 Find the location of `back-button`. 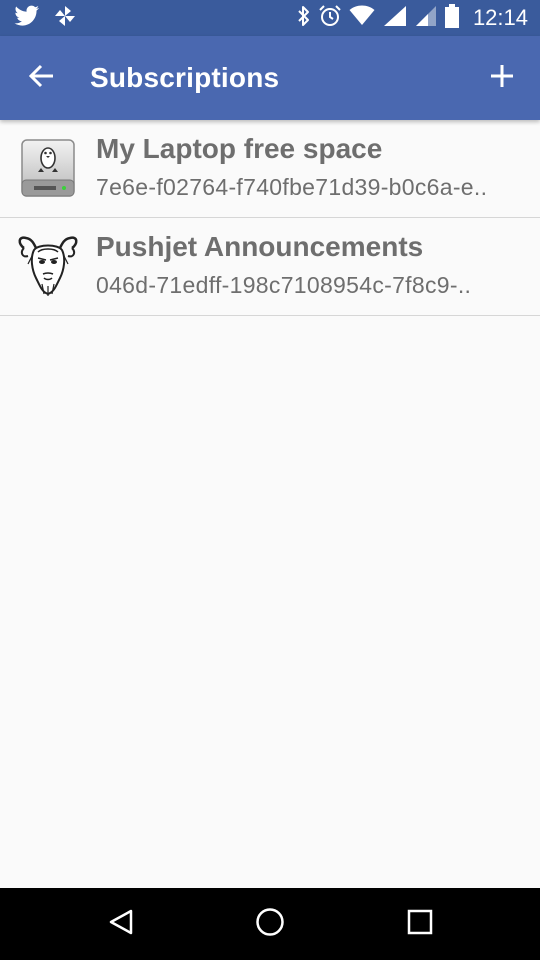

back-button is located at coordinates (42, 78).